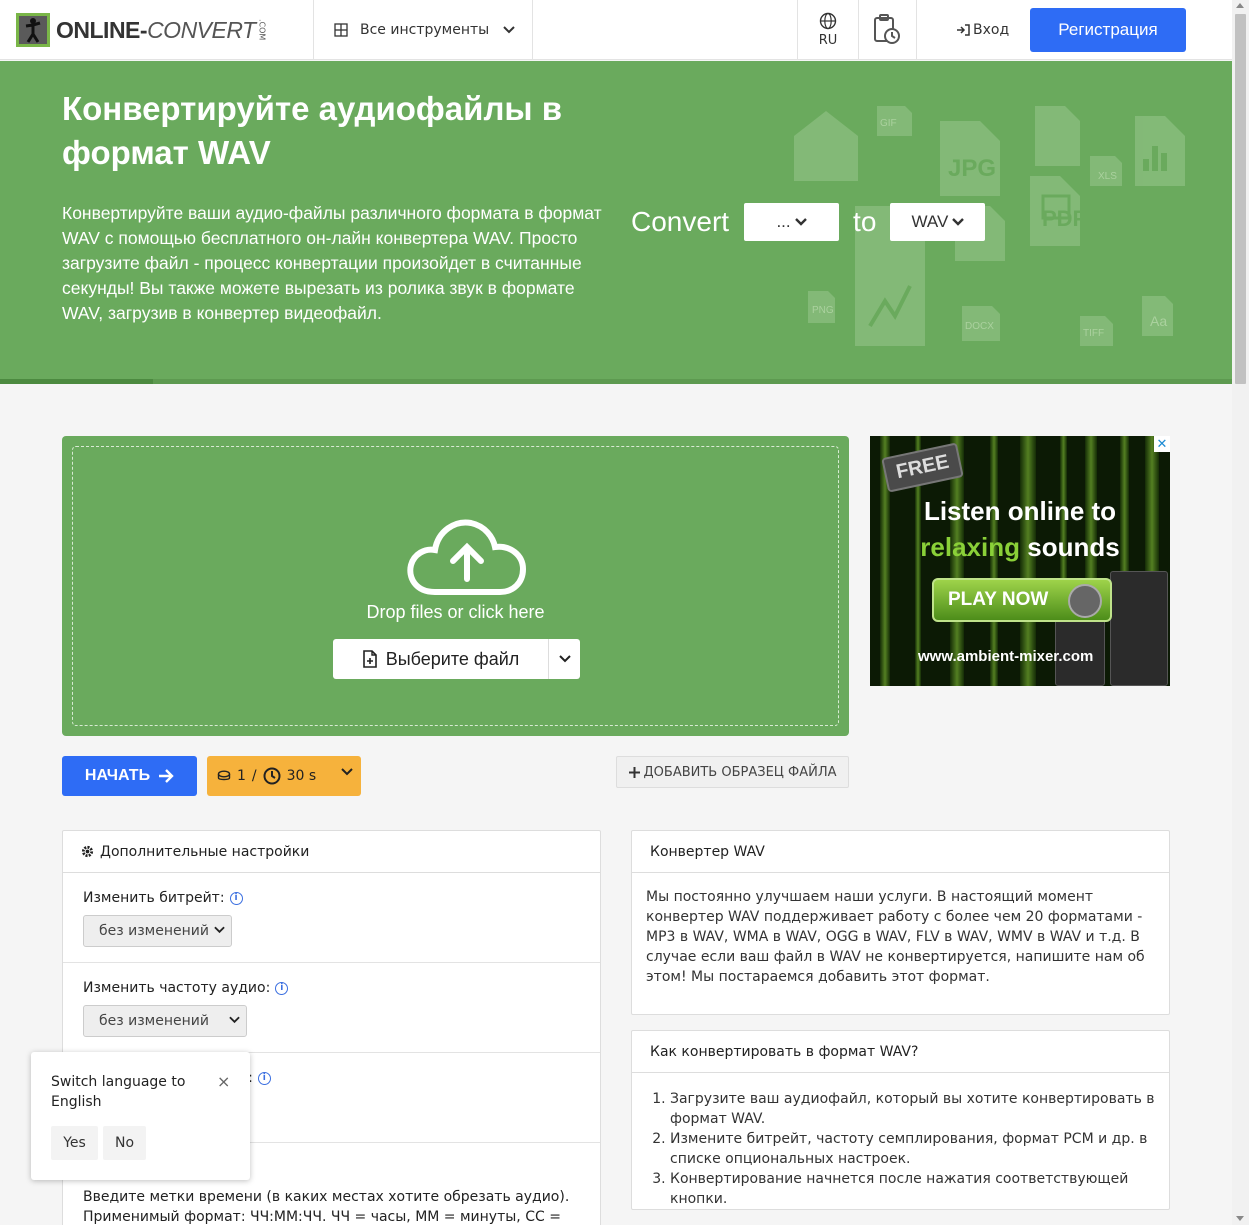 This screenshot has height=1225, width=1249. I want to click on page-title: Конвертируйте аудиофайлы в формат WAV, so click(312, 130).